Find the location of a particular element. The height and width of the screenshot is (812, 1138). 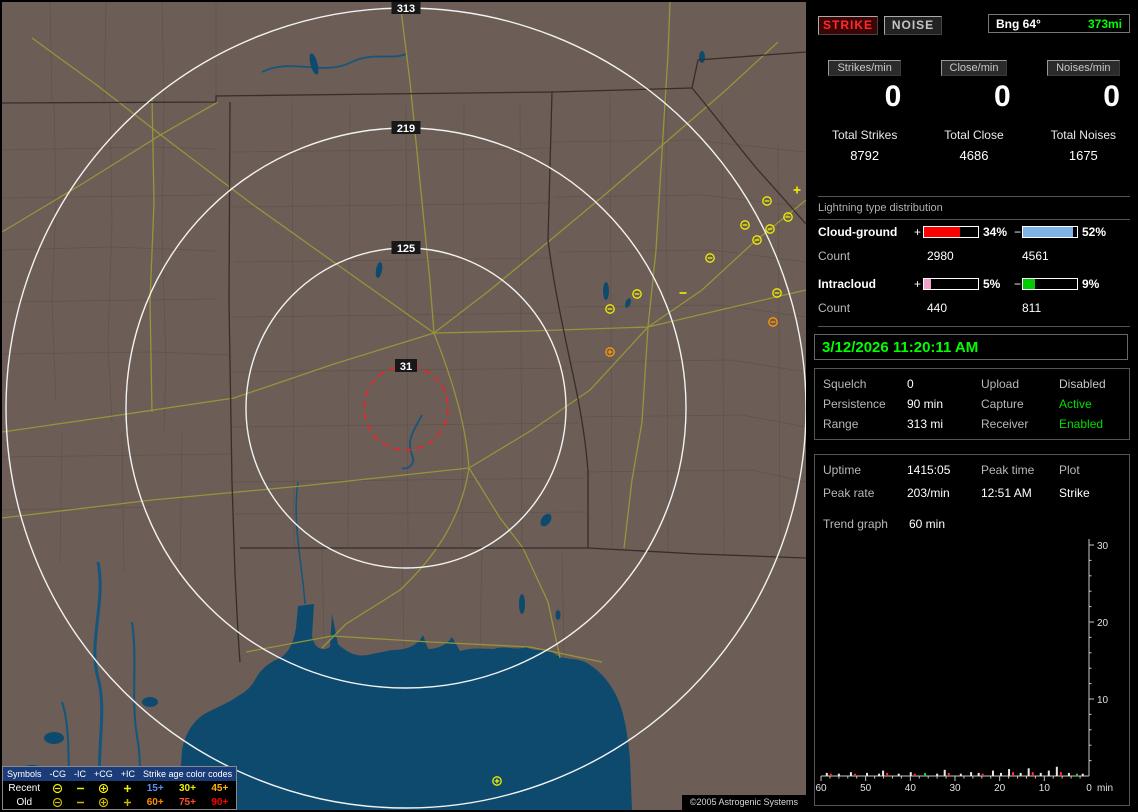

cg-positive-bar is located at coordinates (951, 232).